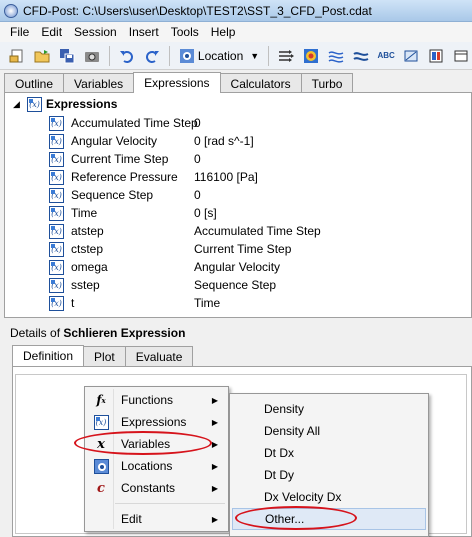 The height and width of the screenshot is (537, 472). What do you see at coordinates (329, 453) in the screenshot?
I see `submenu-item-dt-dx: Dt Dx` at bounding box center [329, 453].